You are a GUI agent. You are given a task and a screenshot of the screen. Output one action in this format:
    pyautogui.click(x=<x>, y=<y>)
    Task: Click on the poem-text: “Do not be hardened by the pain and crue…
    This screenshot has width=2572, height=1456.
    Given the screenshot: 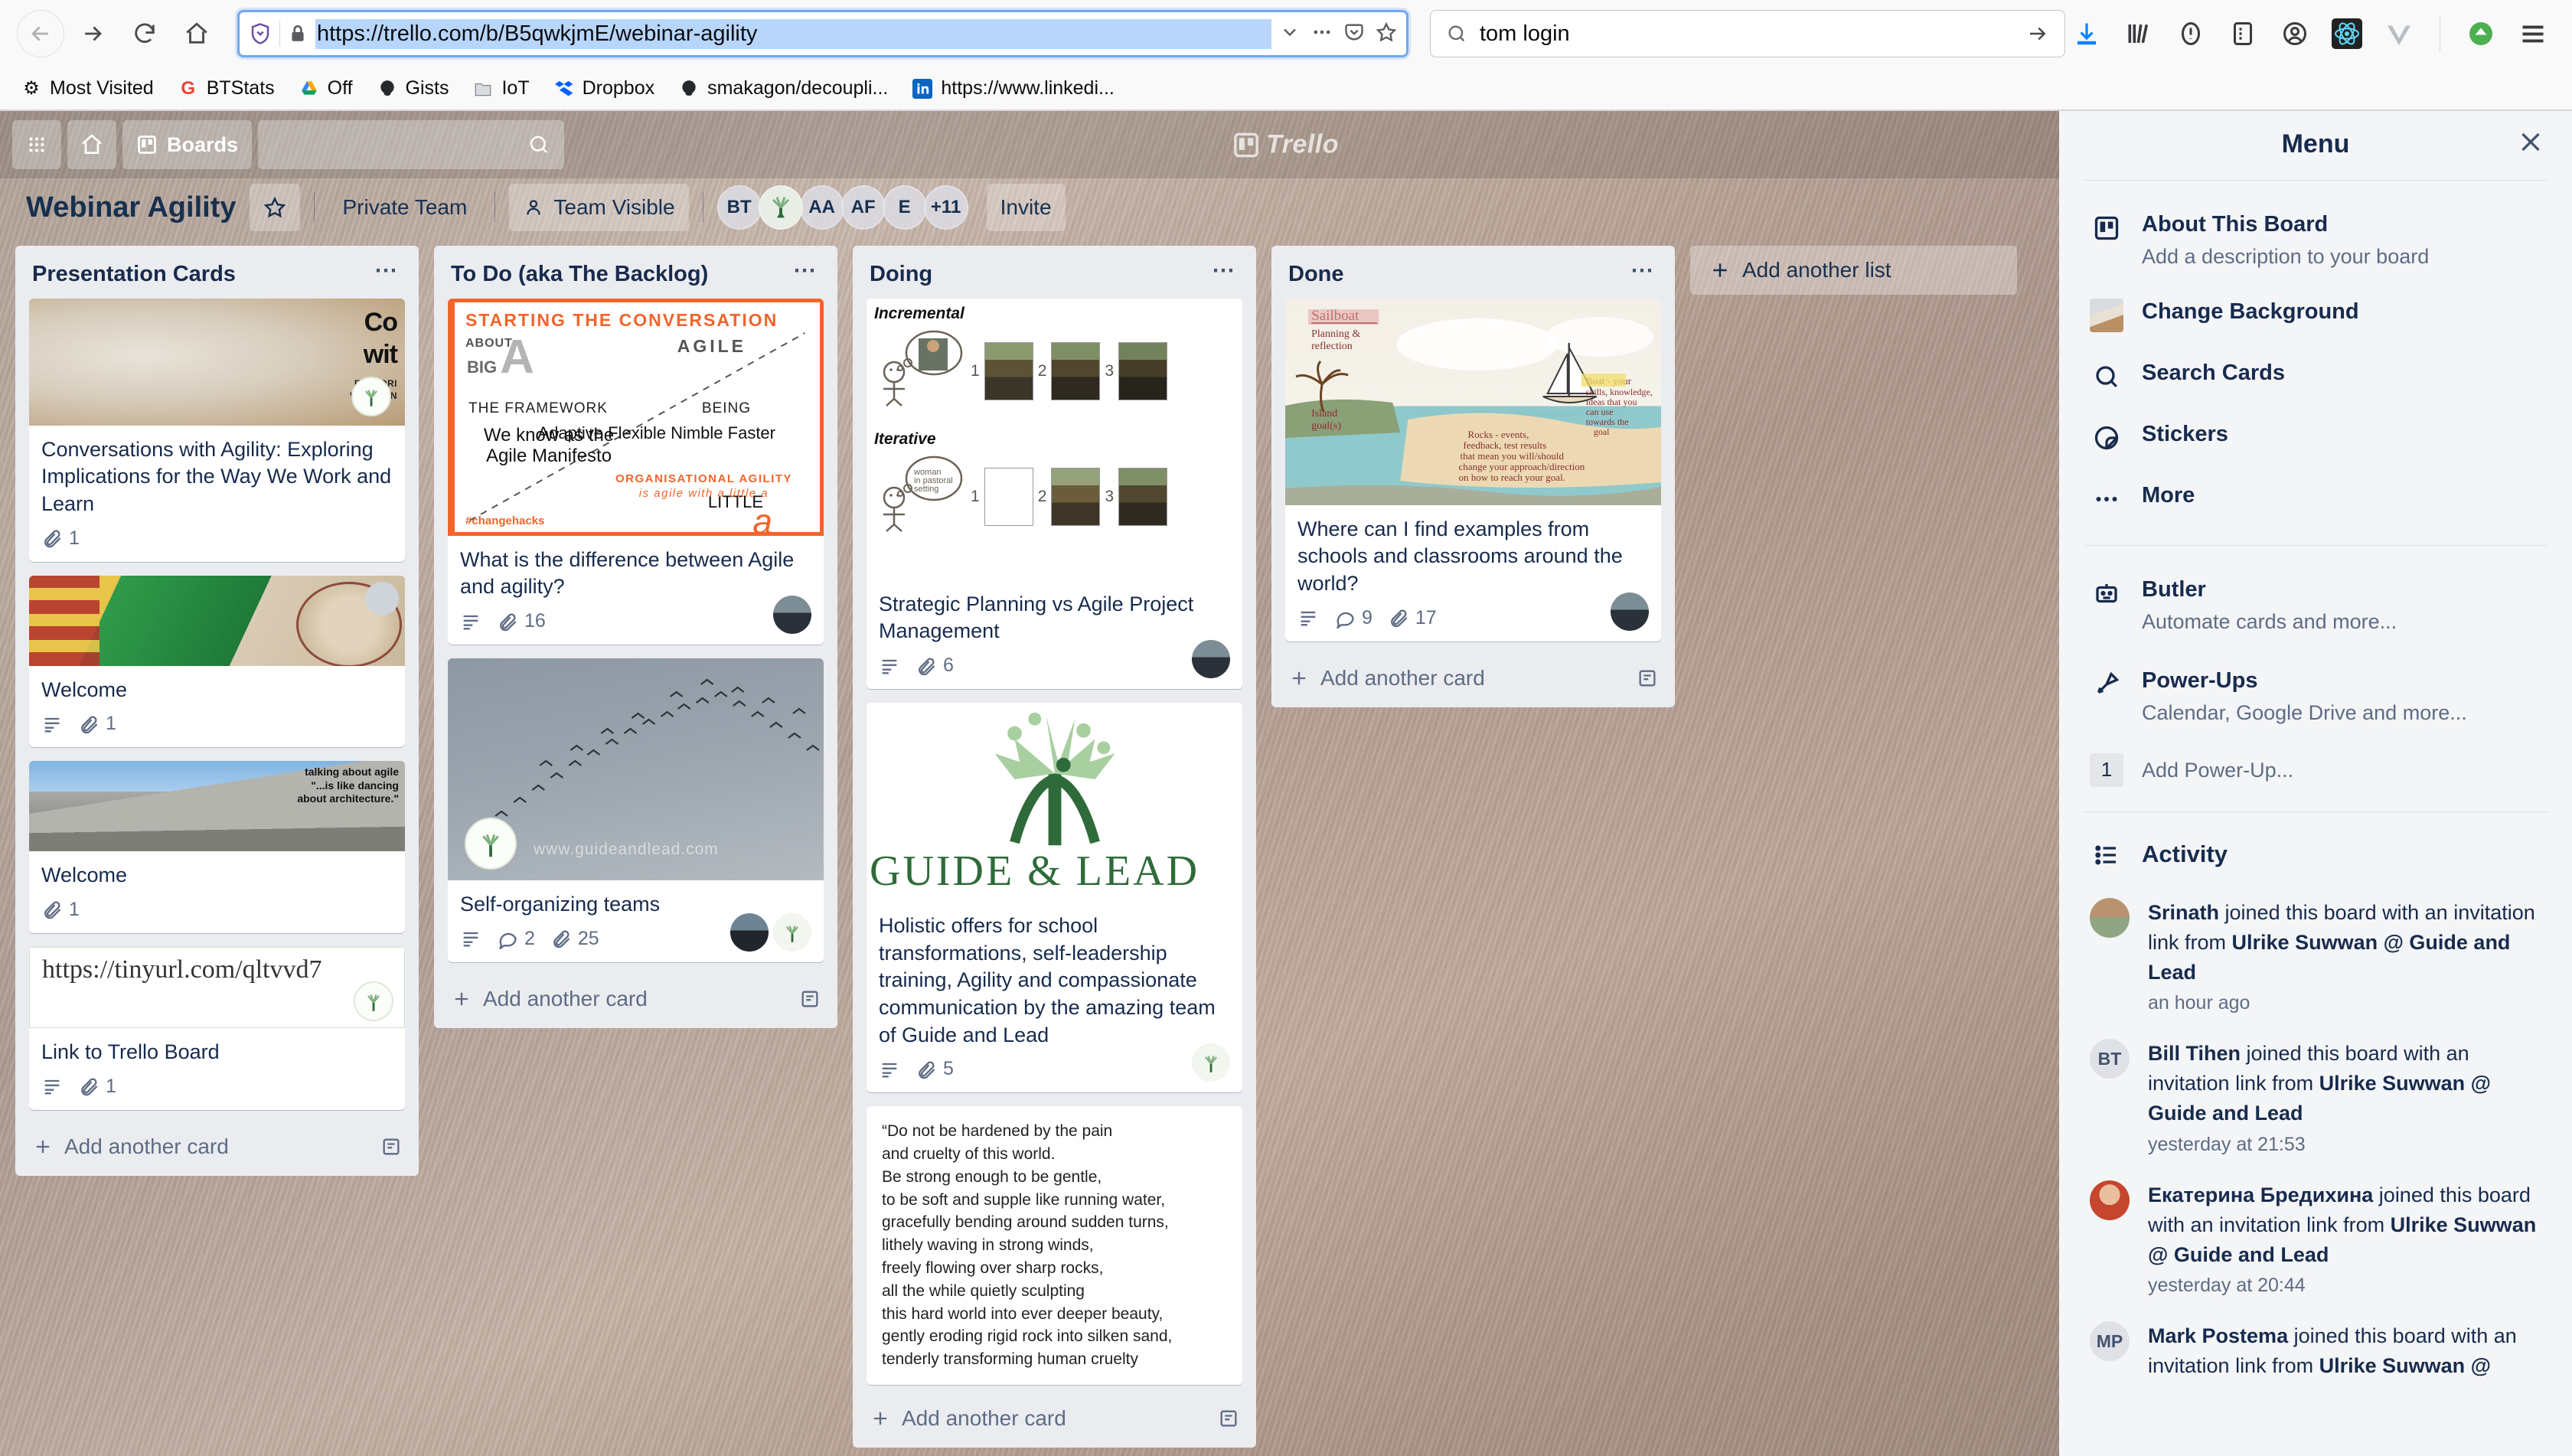 What is the action you would take?
    pyautogui.click(x=1027, y=1245)
    